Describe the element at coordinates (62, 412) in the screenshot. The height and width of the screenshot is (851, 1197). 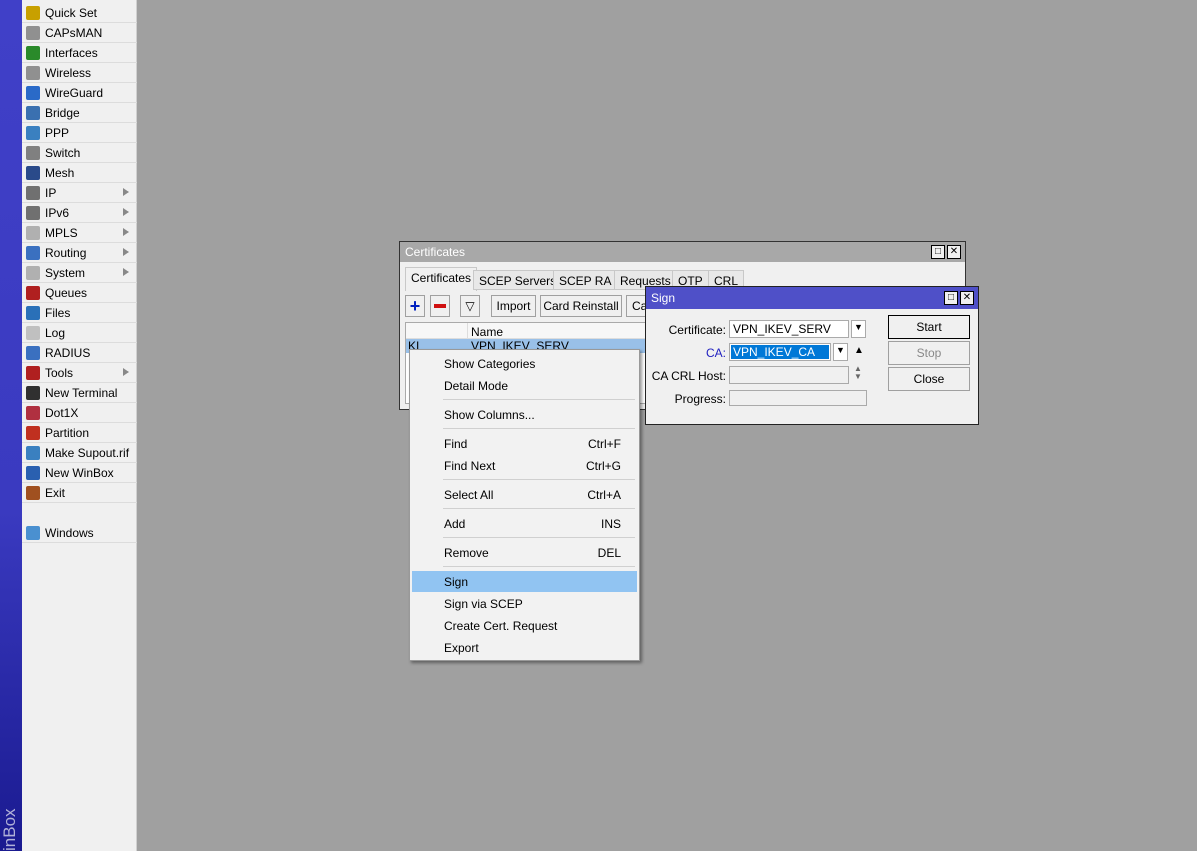
I see `sidebar-item-label: Dot1X` at that location.